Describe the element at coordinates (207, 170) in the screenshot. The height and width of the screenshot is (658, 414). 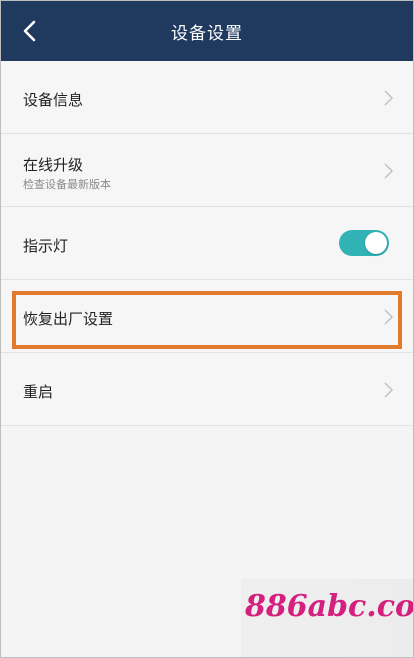
I see `settings-item-online-upgrade: 在线升级 检查设备最新版本` at that location.